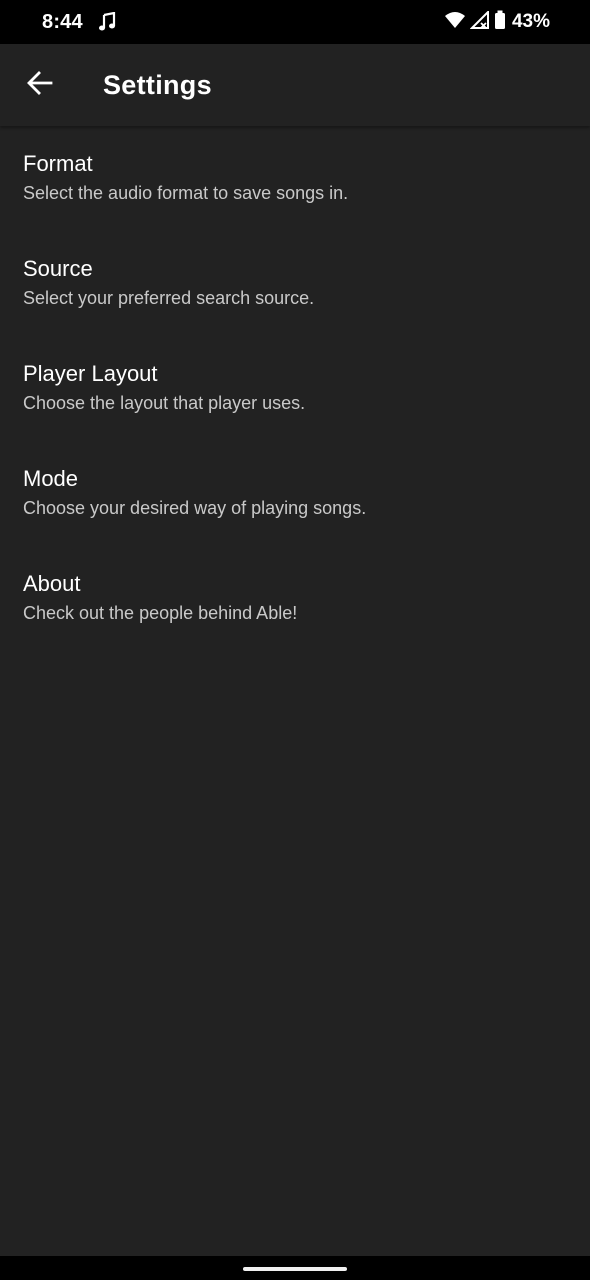 The height and width of the screenshot is (1280, 590). Describe the element at coordinates (157, 84) in the screenshot. I see `page-title: Settings` at that location.